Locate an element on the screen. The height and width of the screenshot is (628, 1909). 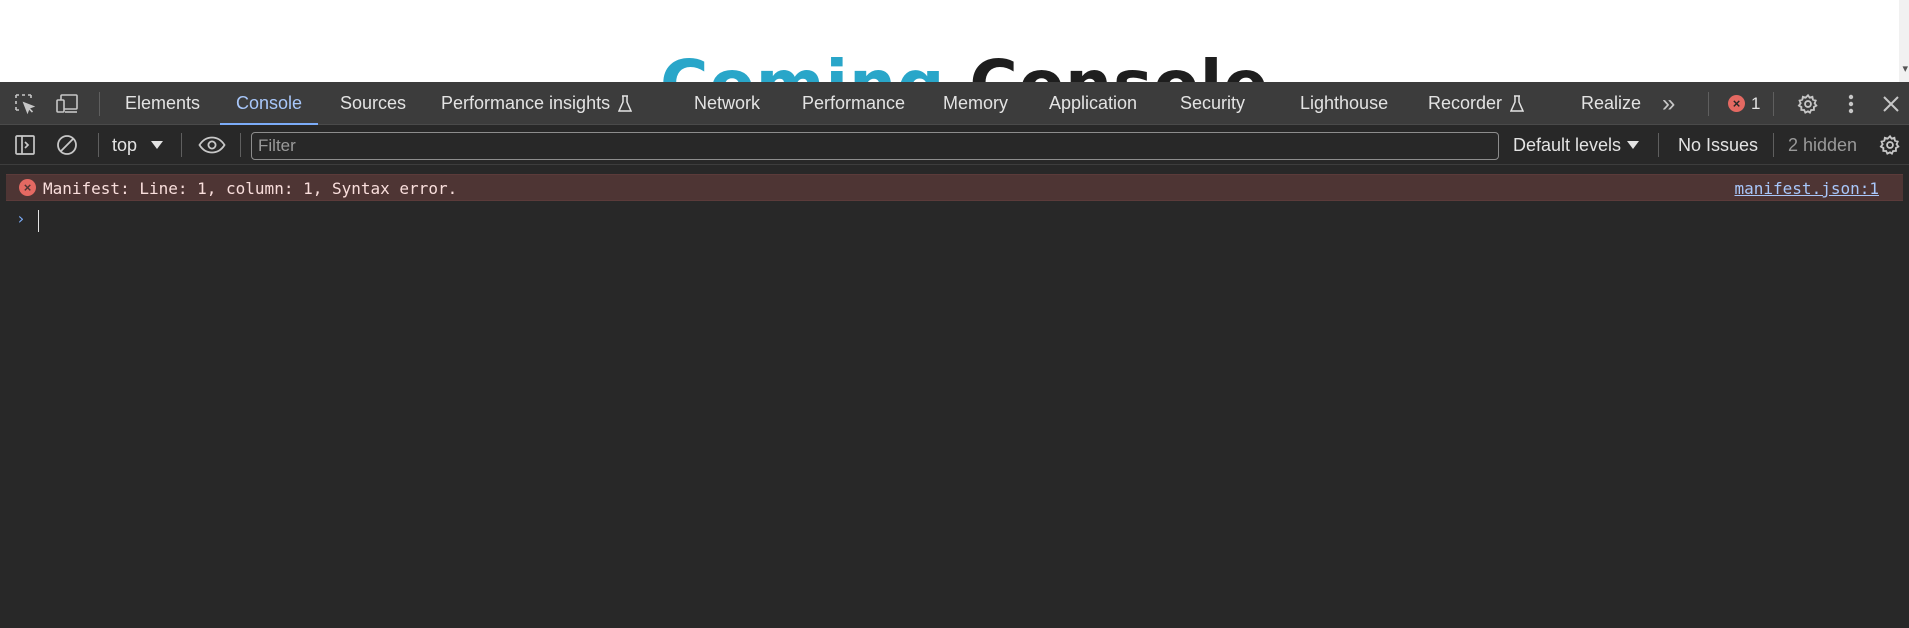
tab-label: Recorder is located at coordinates (1465, 103).